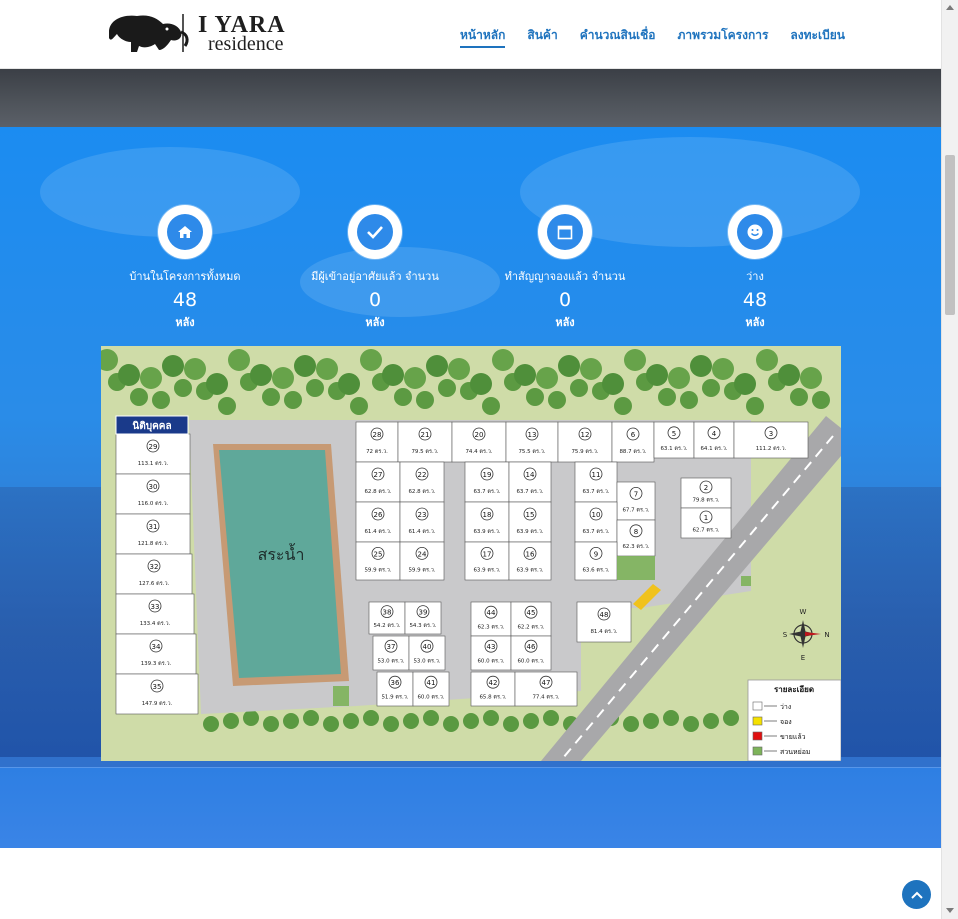 The height and width of the screenshot is (919, 958). I want to click on plot-number: 39, so click(423, 613).